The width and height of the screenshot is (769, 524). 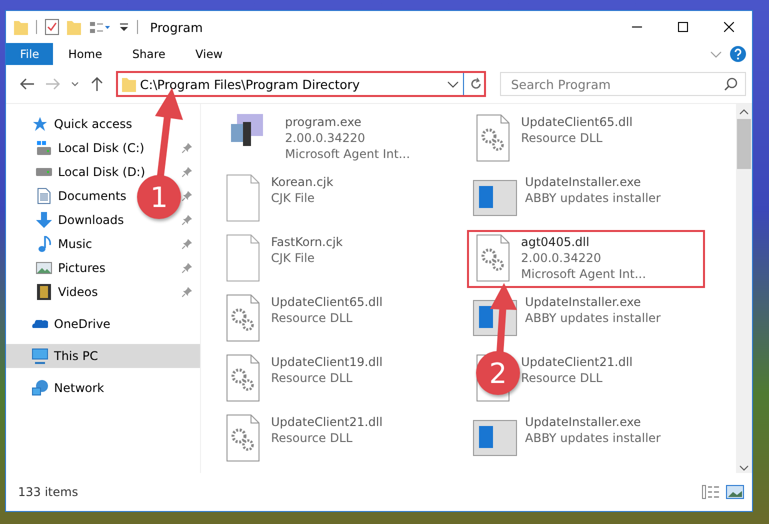 I want to click on film-icon, so click(x=44, y=292).